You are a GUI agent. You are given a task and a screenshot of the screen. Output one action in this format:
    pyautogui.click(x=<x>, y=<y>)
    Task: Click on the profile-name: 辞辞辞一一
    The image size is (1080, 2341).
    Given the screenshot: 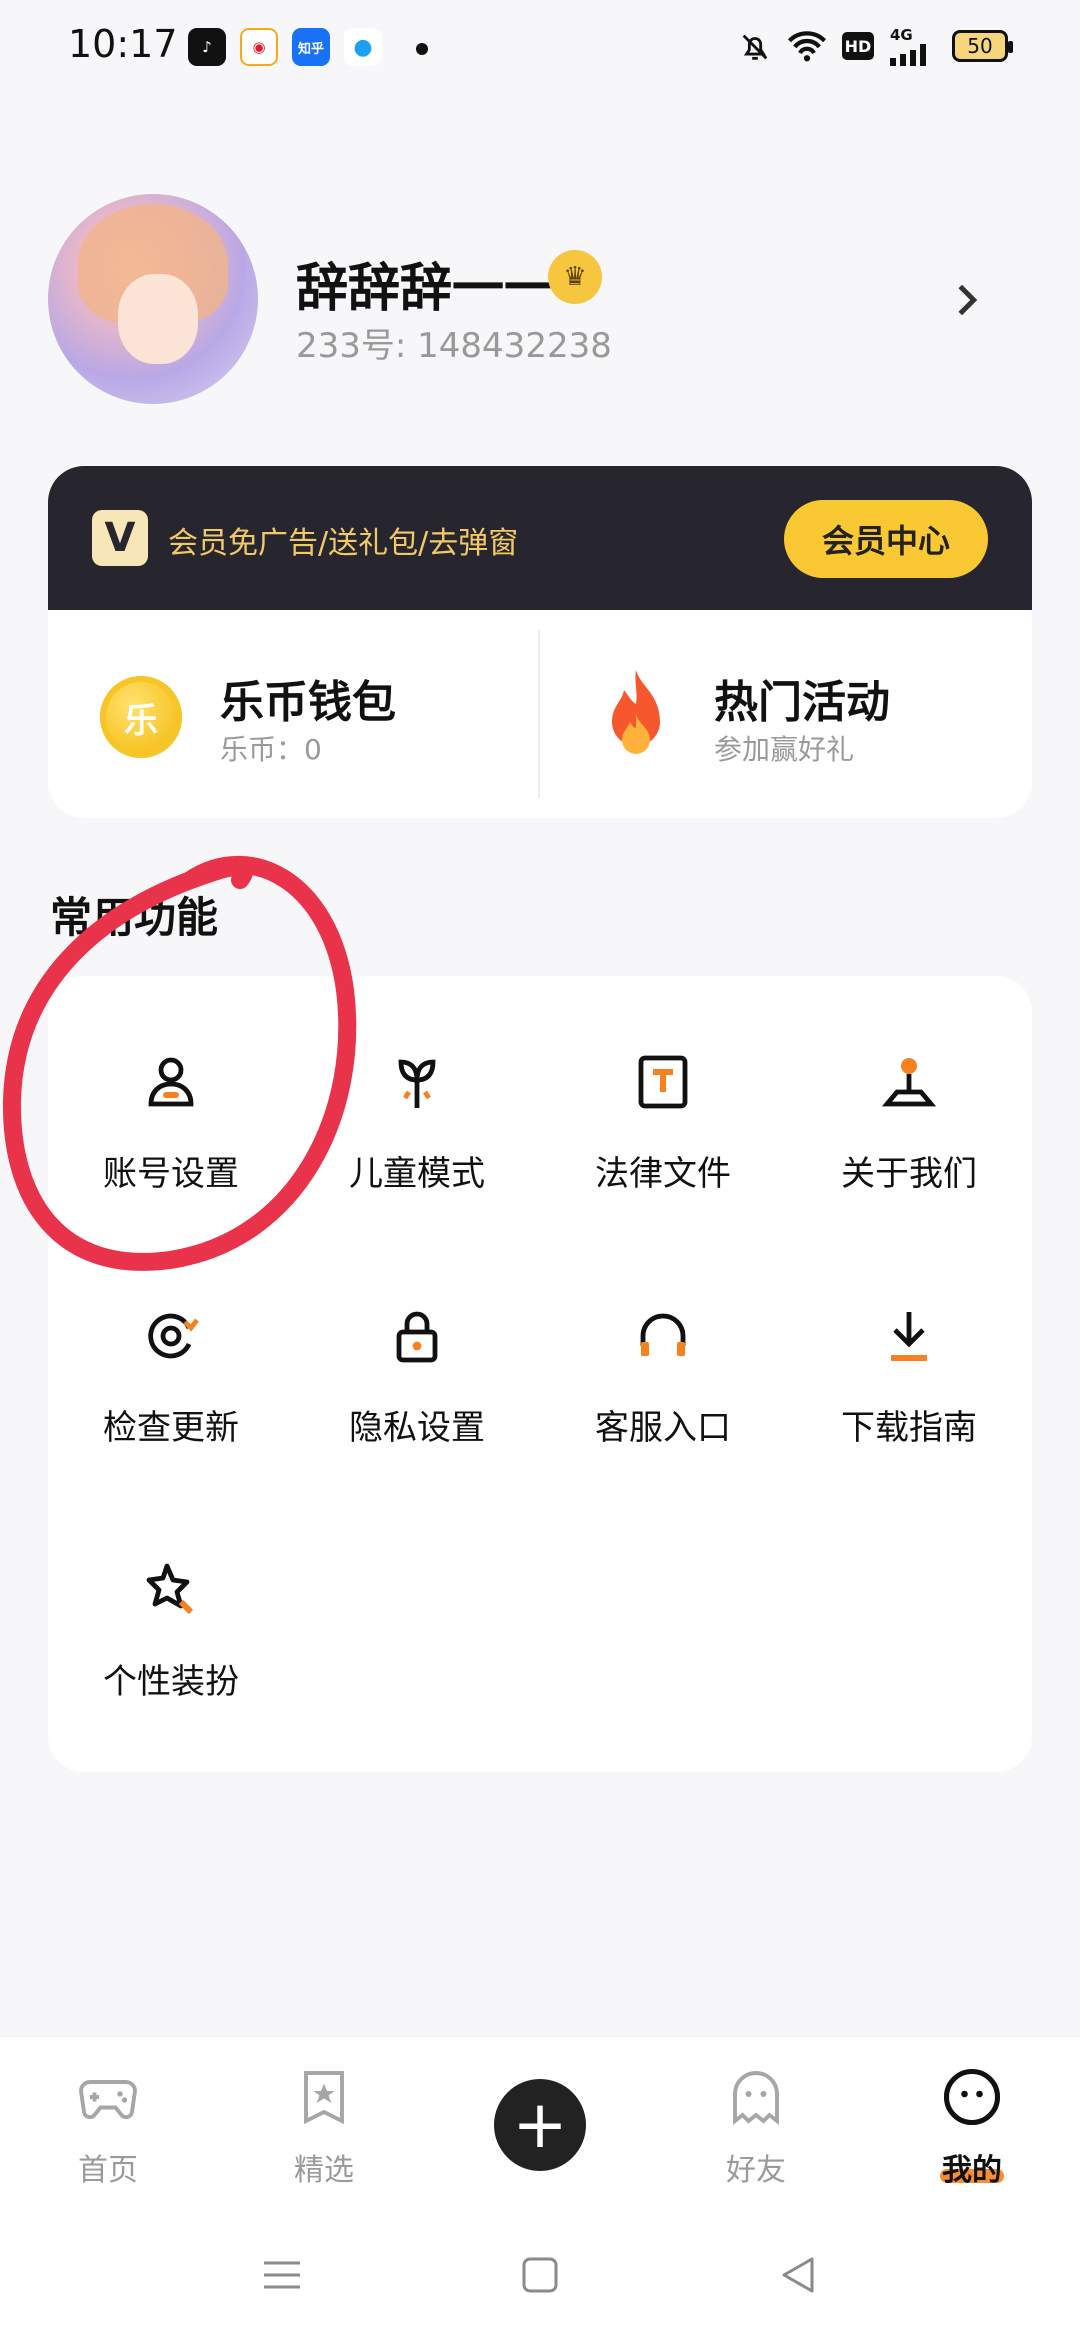 What is the action you would take?
    pyautogui.click(x=426, y=283)
    